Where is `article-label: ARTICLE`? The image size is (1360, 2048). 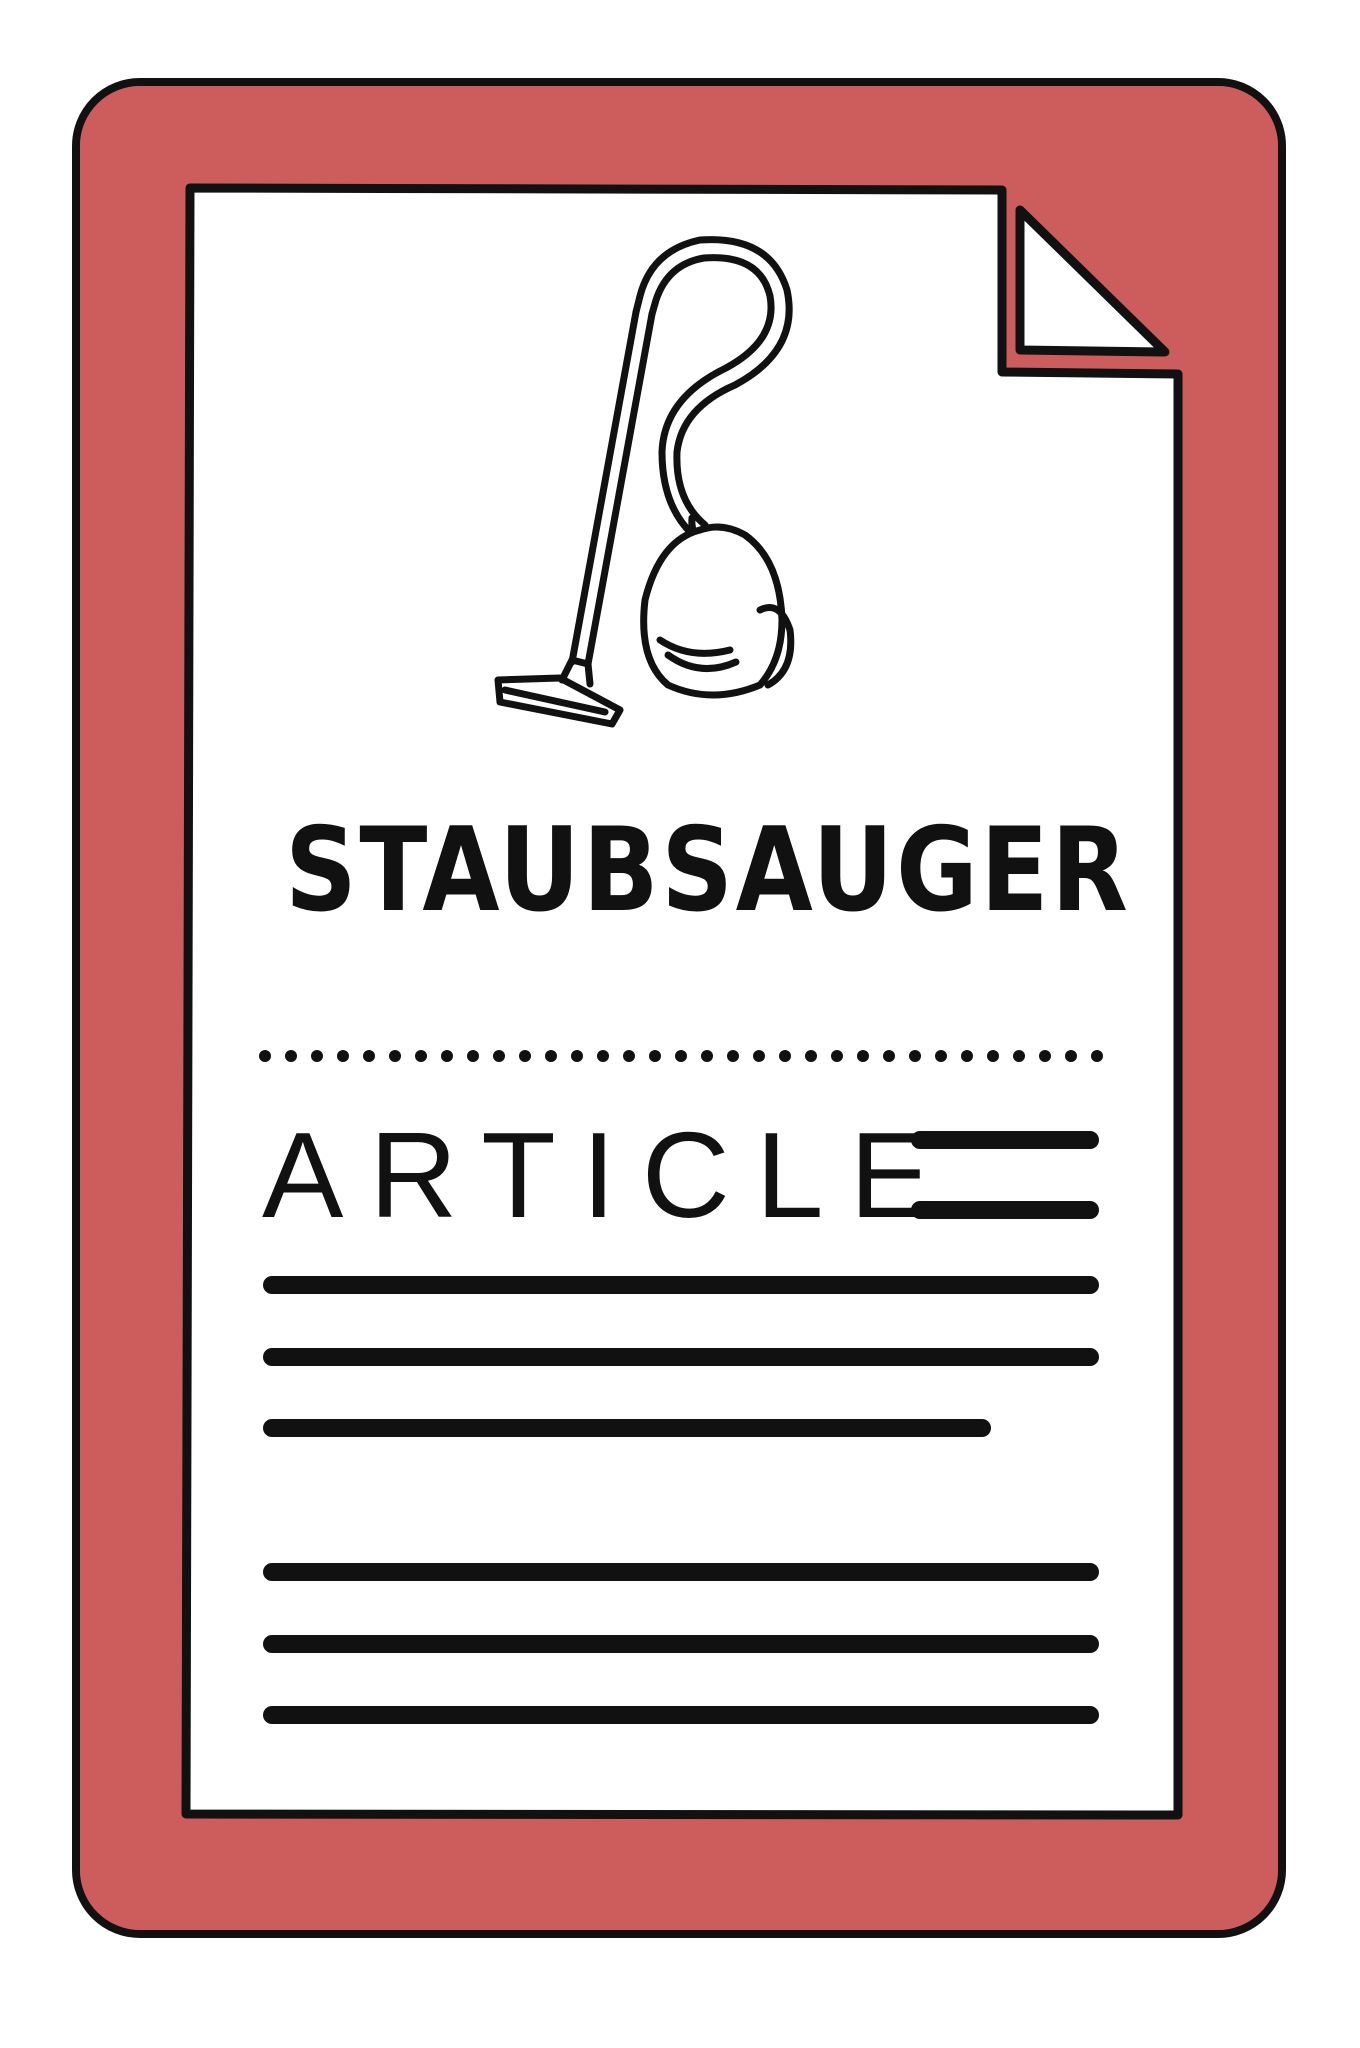
article-label: ARTICLE is located at coordinates (610, 1175).